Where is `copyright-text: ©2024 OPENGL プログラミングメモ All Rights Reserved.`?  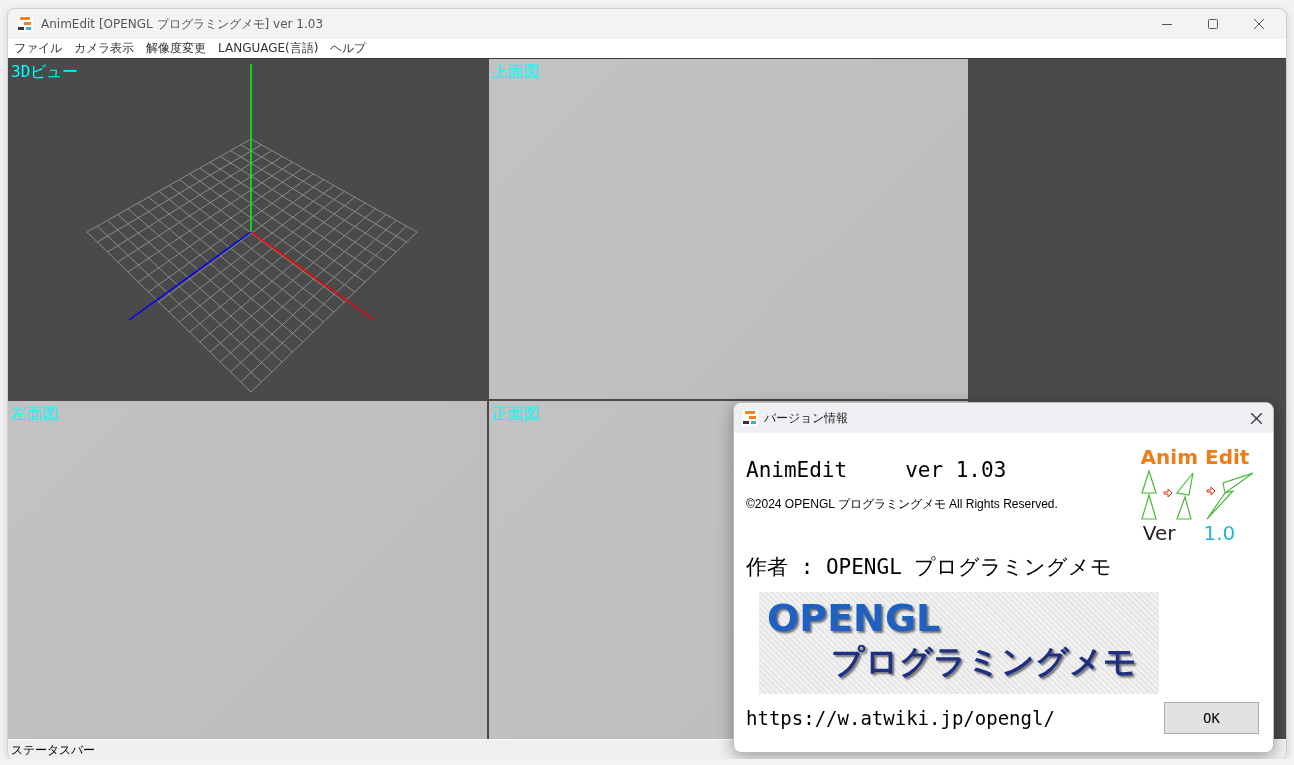
copyright-text: ©2024 OPENGL プログラミングメモ All Rights Reserved. is located at coordinates (902, 504).